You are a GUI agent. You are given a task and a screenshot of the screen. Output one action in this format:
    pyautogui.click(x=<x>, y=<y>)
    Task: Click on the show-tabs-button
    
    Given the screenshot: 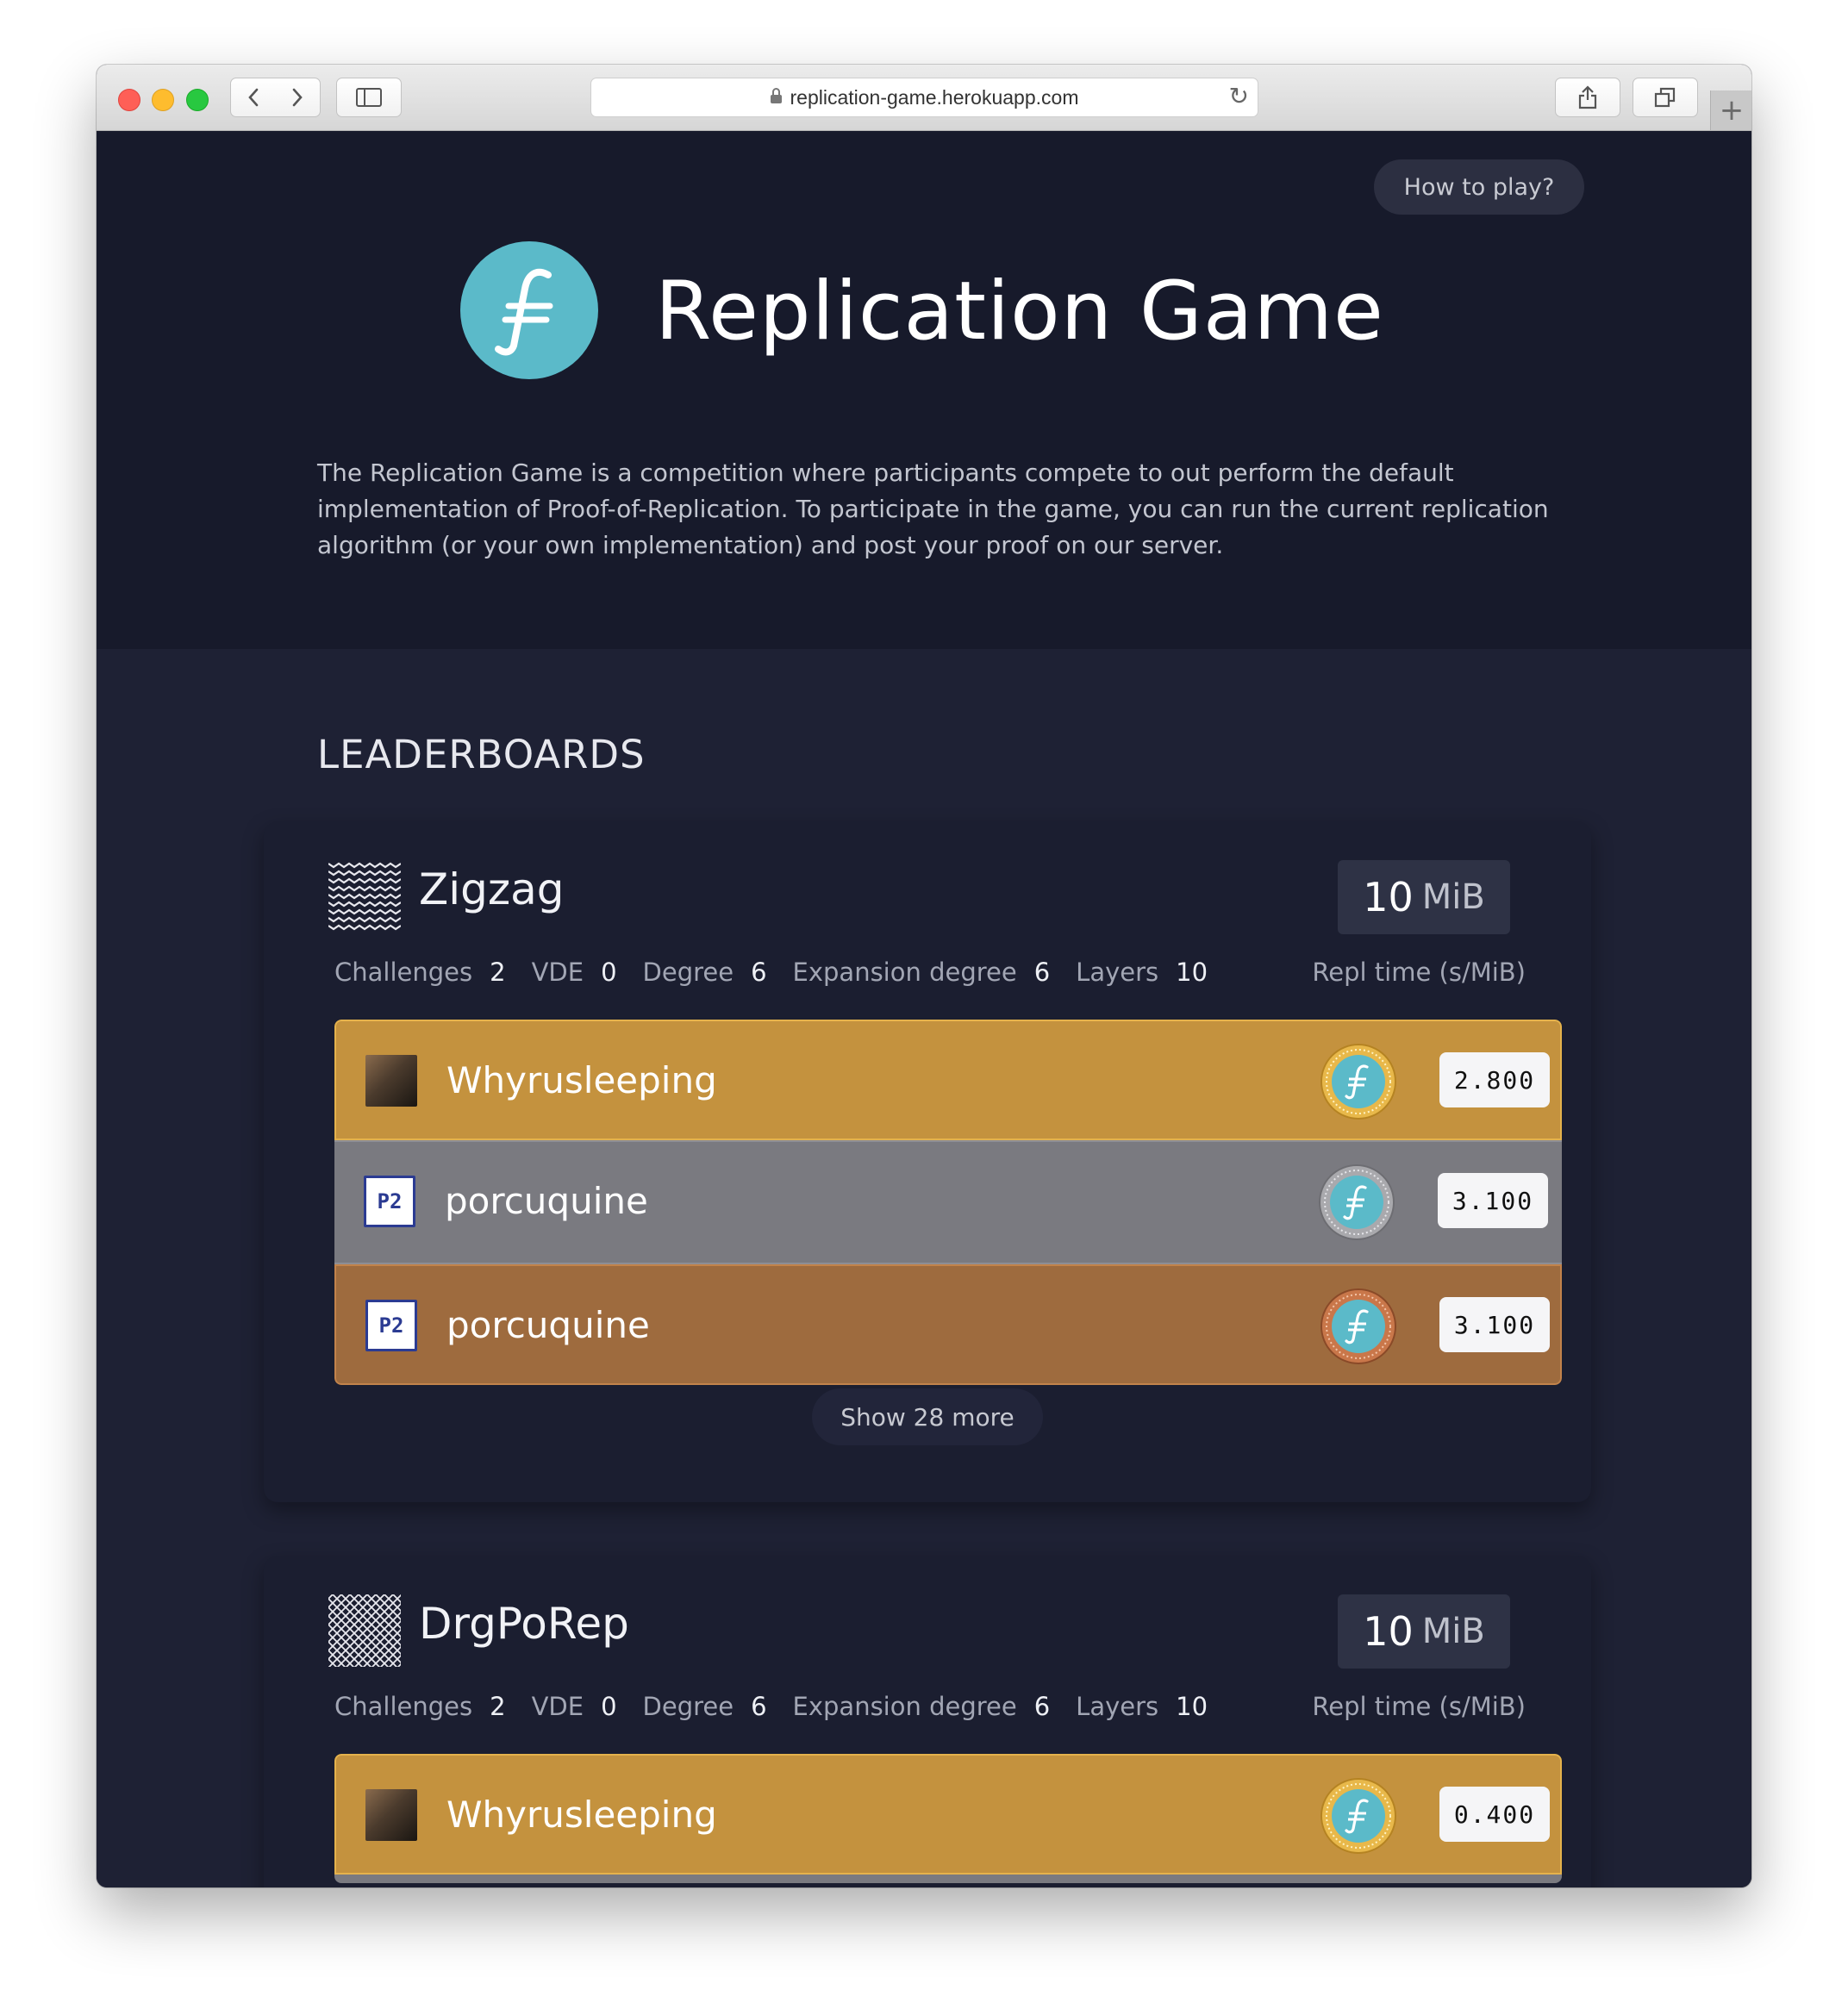 What is the action you would take?
    pyautogui.click(x=1665, y=97)
    